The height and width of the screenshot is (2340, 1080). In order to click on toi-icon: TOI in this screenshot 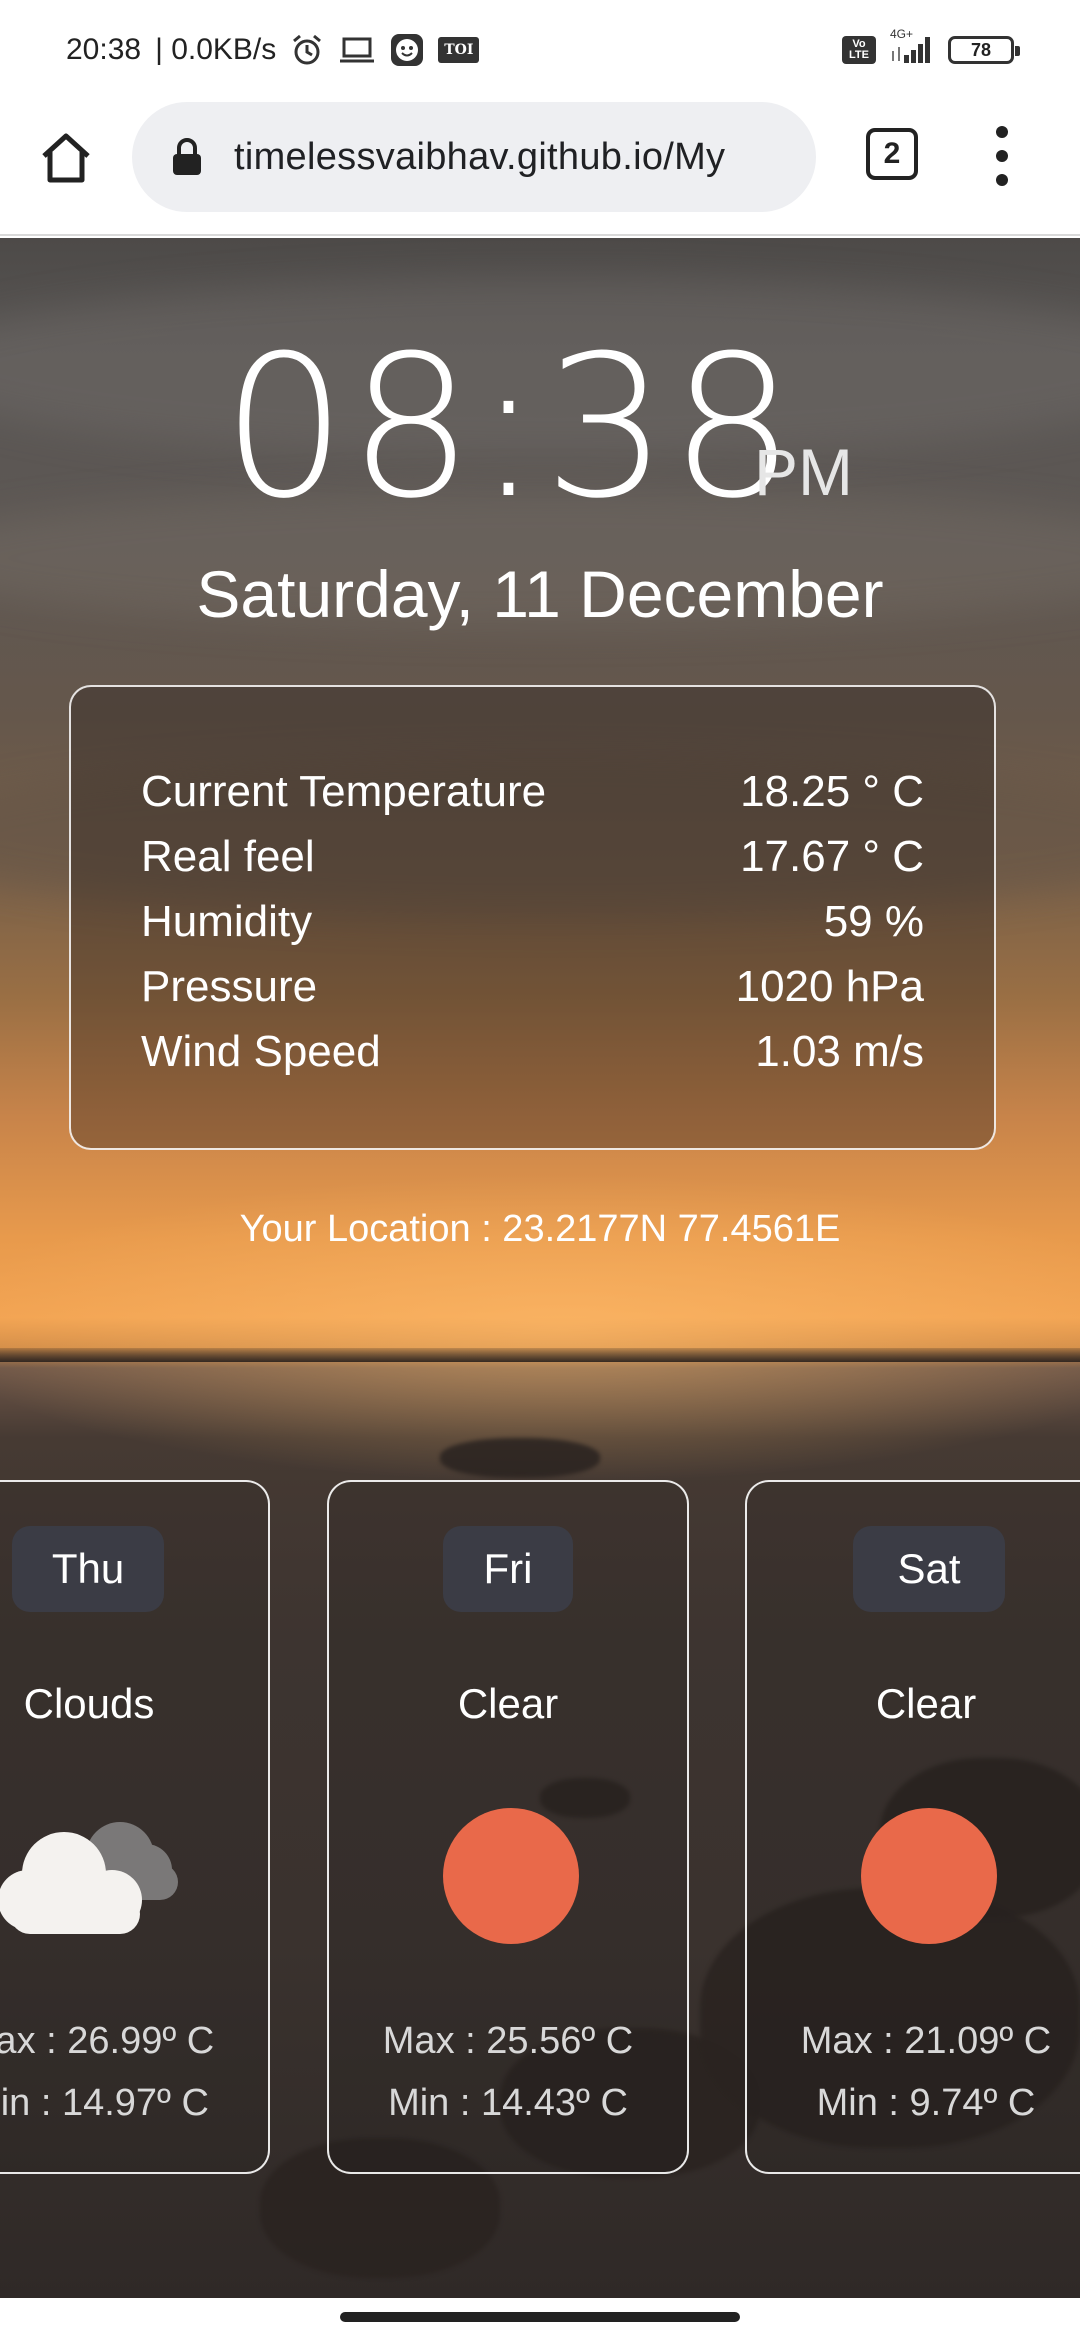, I will do `click(459, 50)`.